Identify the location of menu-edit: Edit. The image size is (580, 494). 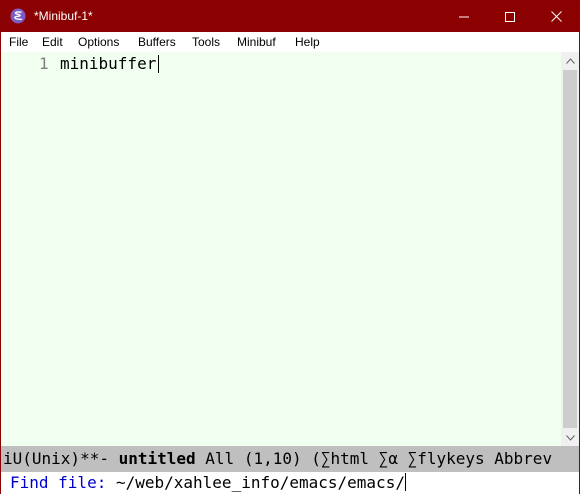
(52, 42).